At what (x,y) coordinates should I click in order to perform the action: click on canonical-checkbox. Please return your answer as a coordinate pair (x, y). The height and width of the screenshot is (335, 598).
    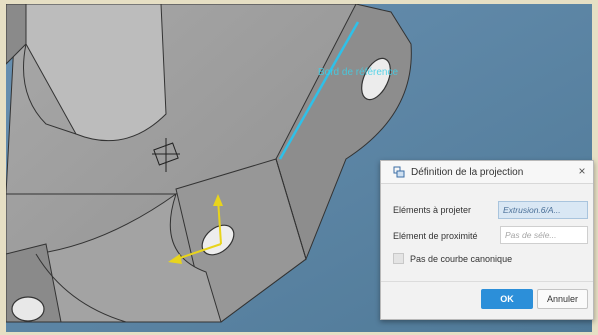
    Looking at the image, I should click on (398, 258).